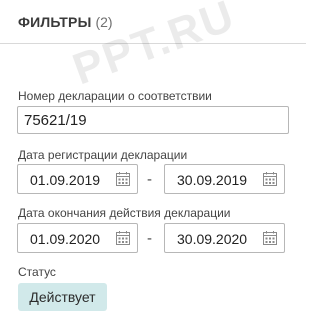  Describe the element at coordinates (212, 180) in the screenshot. I see `registration-date-to-value: 30.09.2019` at that location.